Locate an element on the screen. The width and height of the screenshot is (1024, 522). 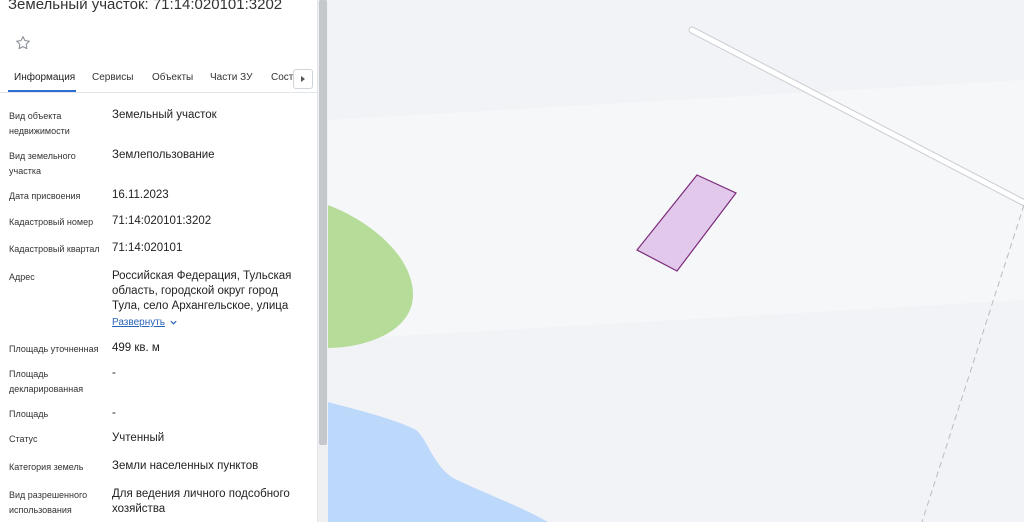
field-label-cadastral-number: Кадастровый номер is located at coordinates (51, 222).